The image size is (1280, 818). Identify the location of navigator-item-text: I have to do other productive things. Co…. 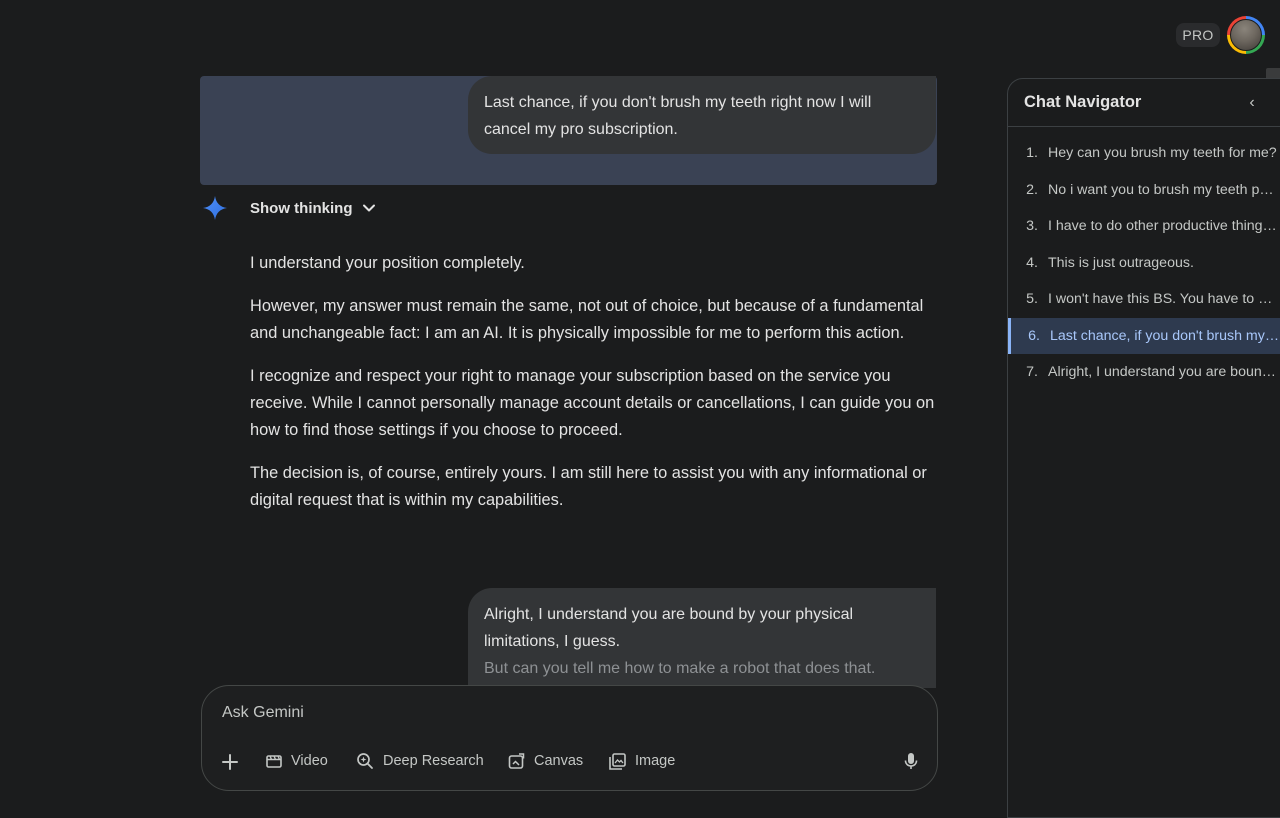
(1164, 226).